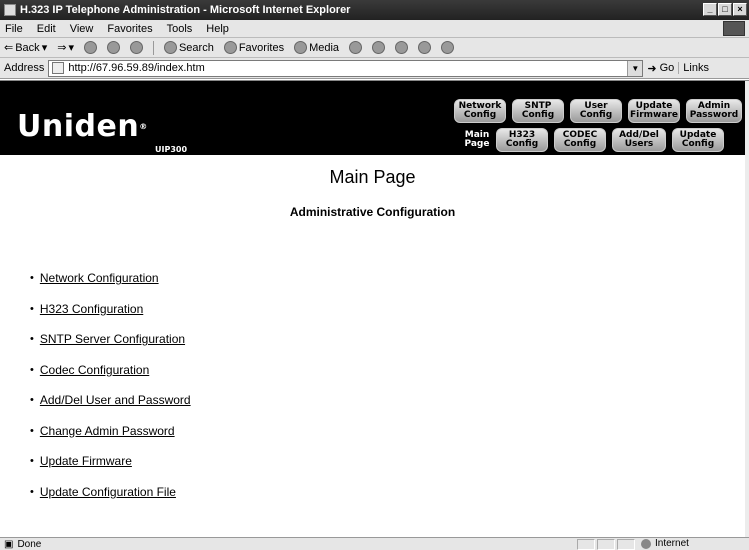 The image size is (749, 550). What do you see at coordinates (710, 9) in the screenshot?
I see `minimize-button: _` at bounding box center [710, 9].